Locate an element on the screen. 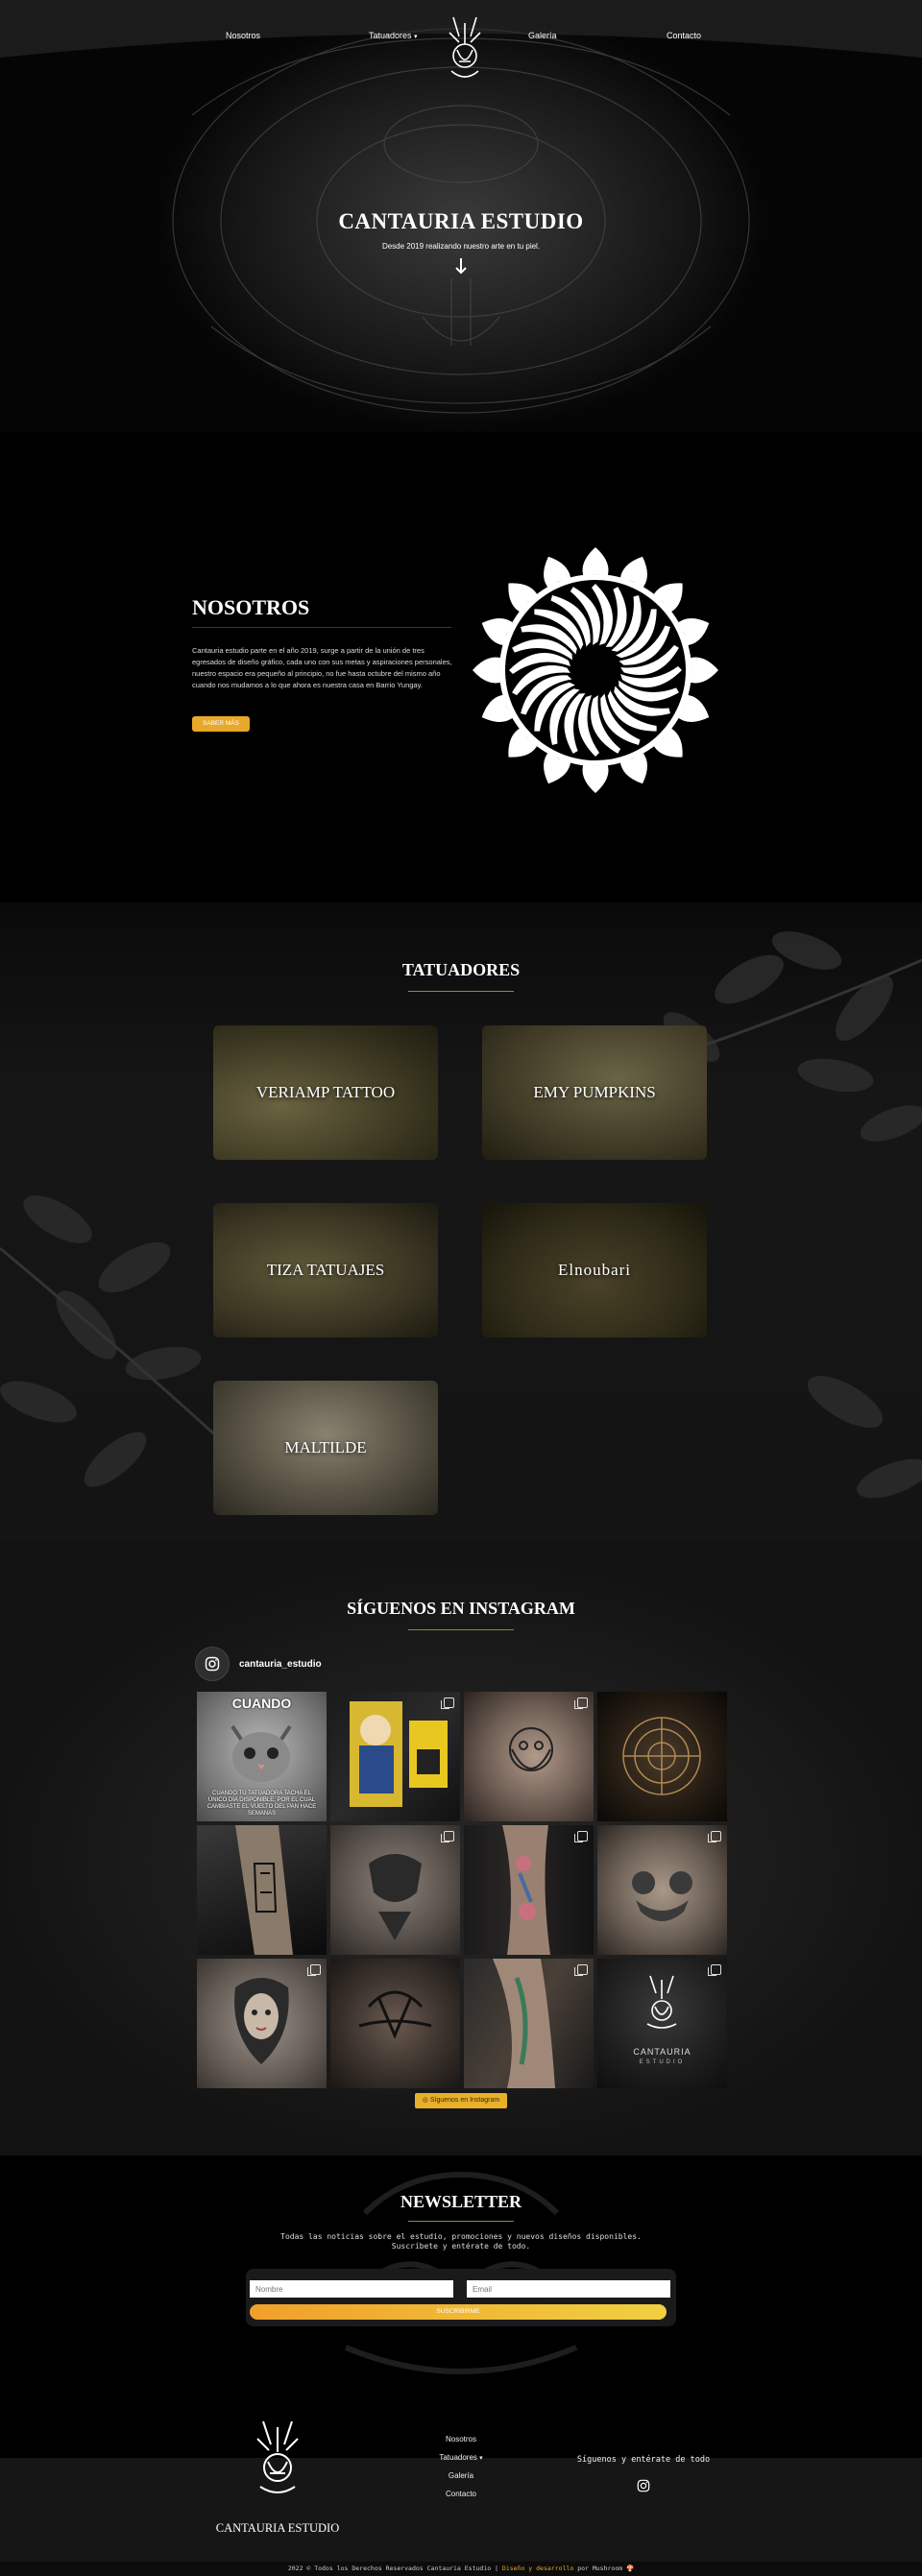 The image size is (922, 2576). footer-nav-contacto: Contacto is located at coordinates (461, 2494).